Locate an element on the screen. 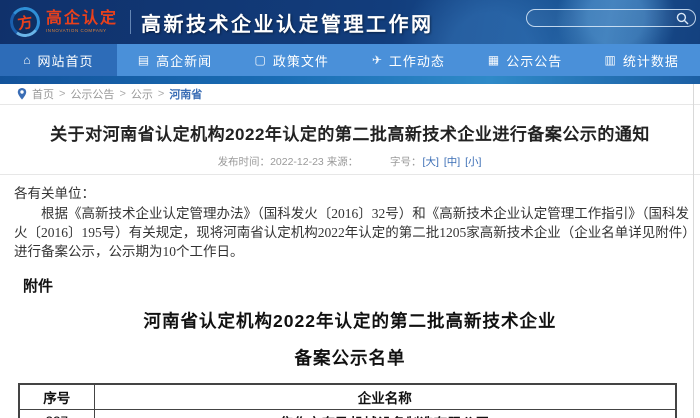 This screenshot has width=700, height=418. table-header-cell: 企业名称 is located at coordinates (385, 396).